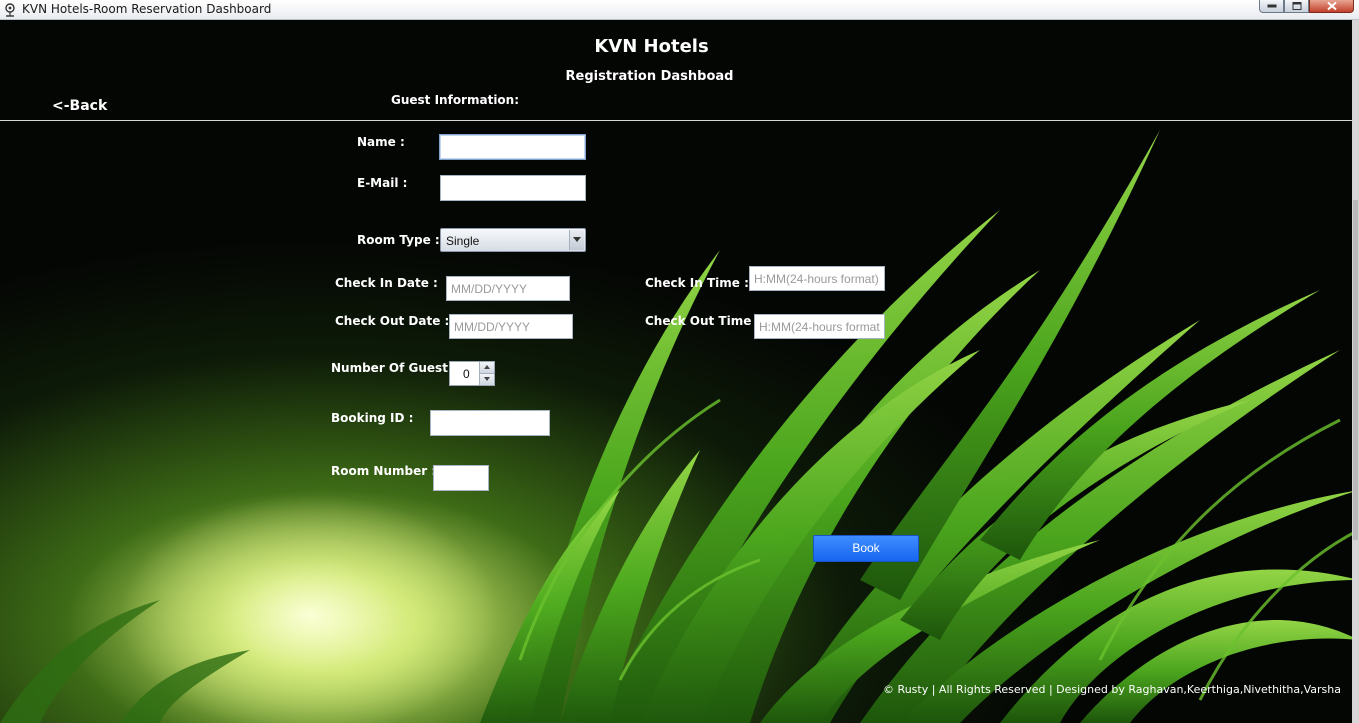 The width and height of the screenshot is (1359, 723). I want to click on name-label: Name :, so click(381, 142).